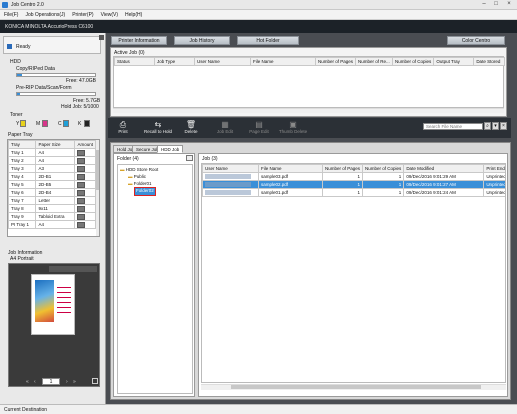 The height and width of the screenshot is (414, 517). What do you see at coordinates (20, 135) in the screenshot?
I see `paper-tray-title: Paper Tray` at bounding box center [20, 135].